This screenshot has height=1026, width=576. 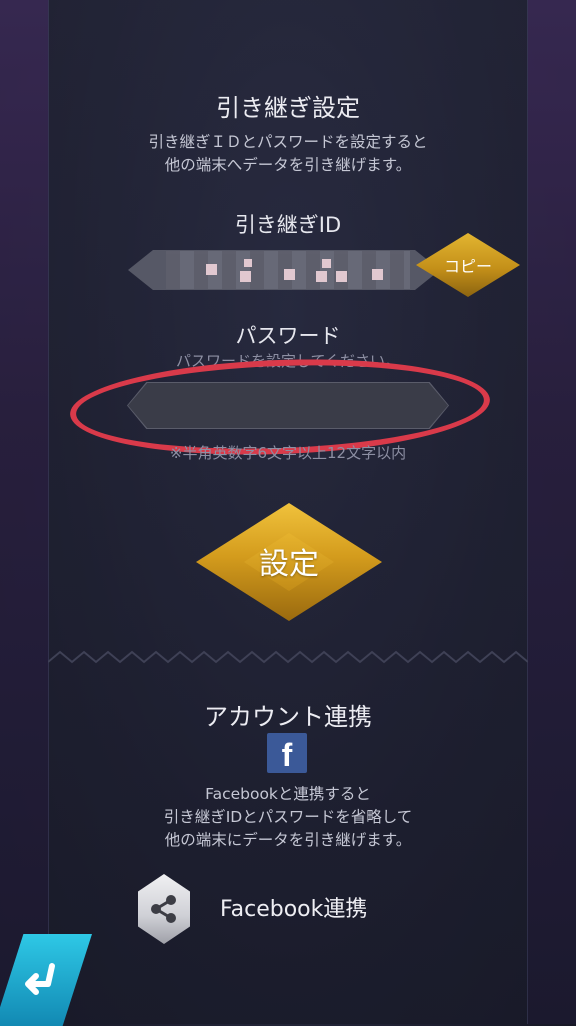 I want to click on share-icon, so click(x=163, y=909).